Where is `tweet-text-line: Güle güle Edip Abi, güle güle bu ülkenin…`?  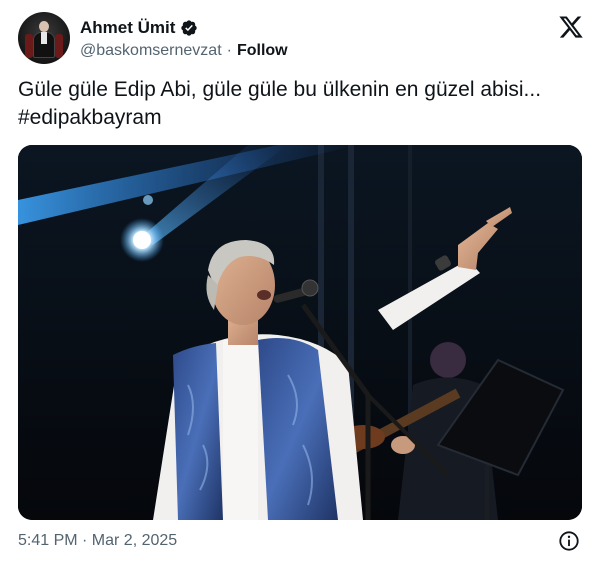 tweet-text-line: Güle güle Edip Abi, güle güle bu ülkenin… is located at coordinates (280, 89).